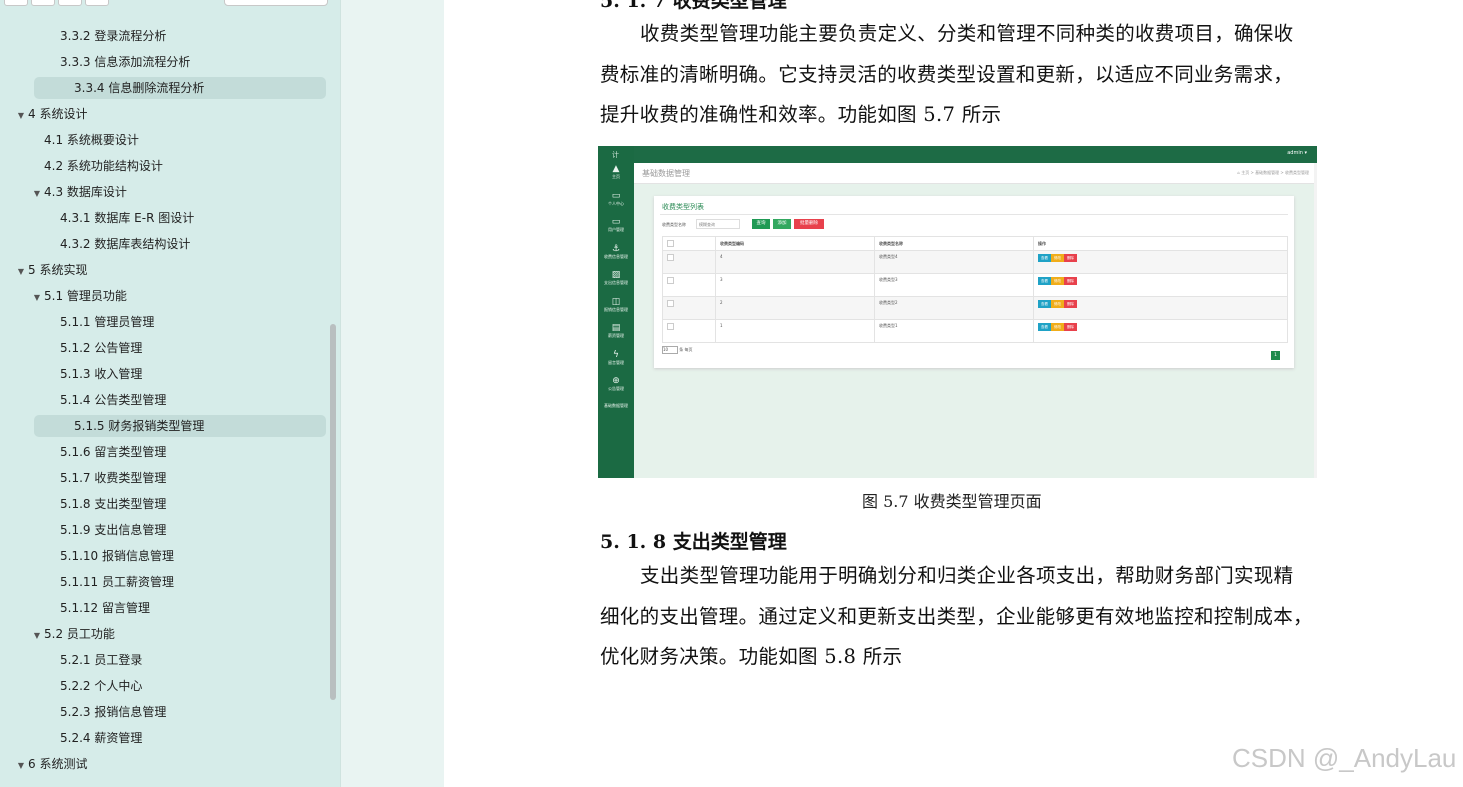  Describe the element at coordinates (615, 155) in the screenshot. I see `app-logo: 计` at that location.